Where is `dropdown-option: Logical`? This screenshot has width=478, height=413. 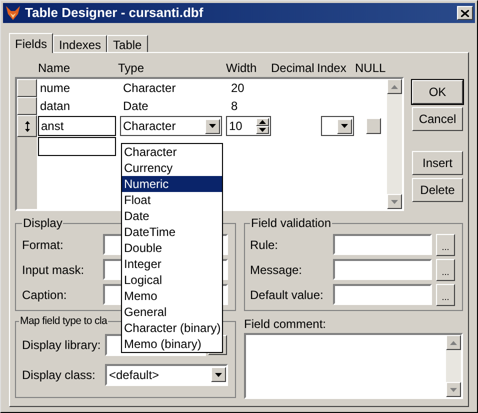 dropdown-option: Logical is located at coordinates (172, 280).